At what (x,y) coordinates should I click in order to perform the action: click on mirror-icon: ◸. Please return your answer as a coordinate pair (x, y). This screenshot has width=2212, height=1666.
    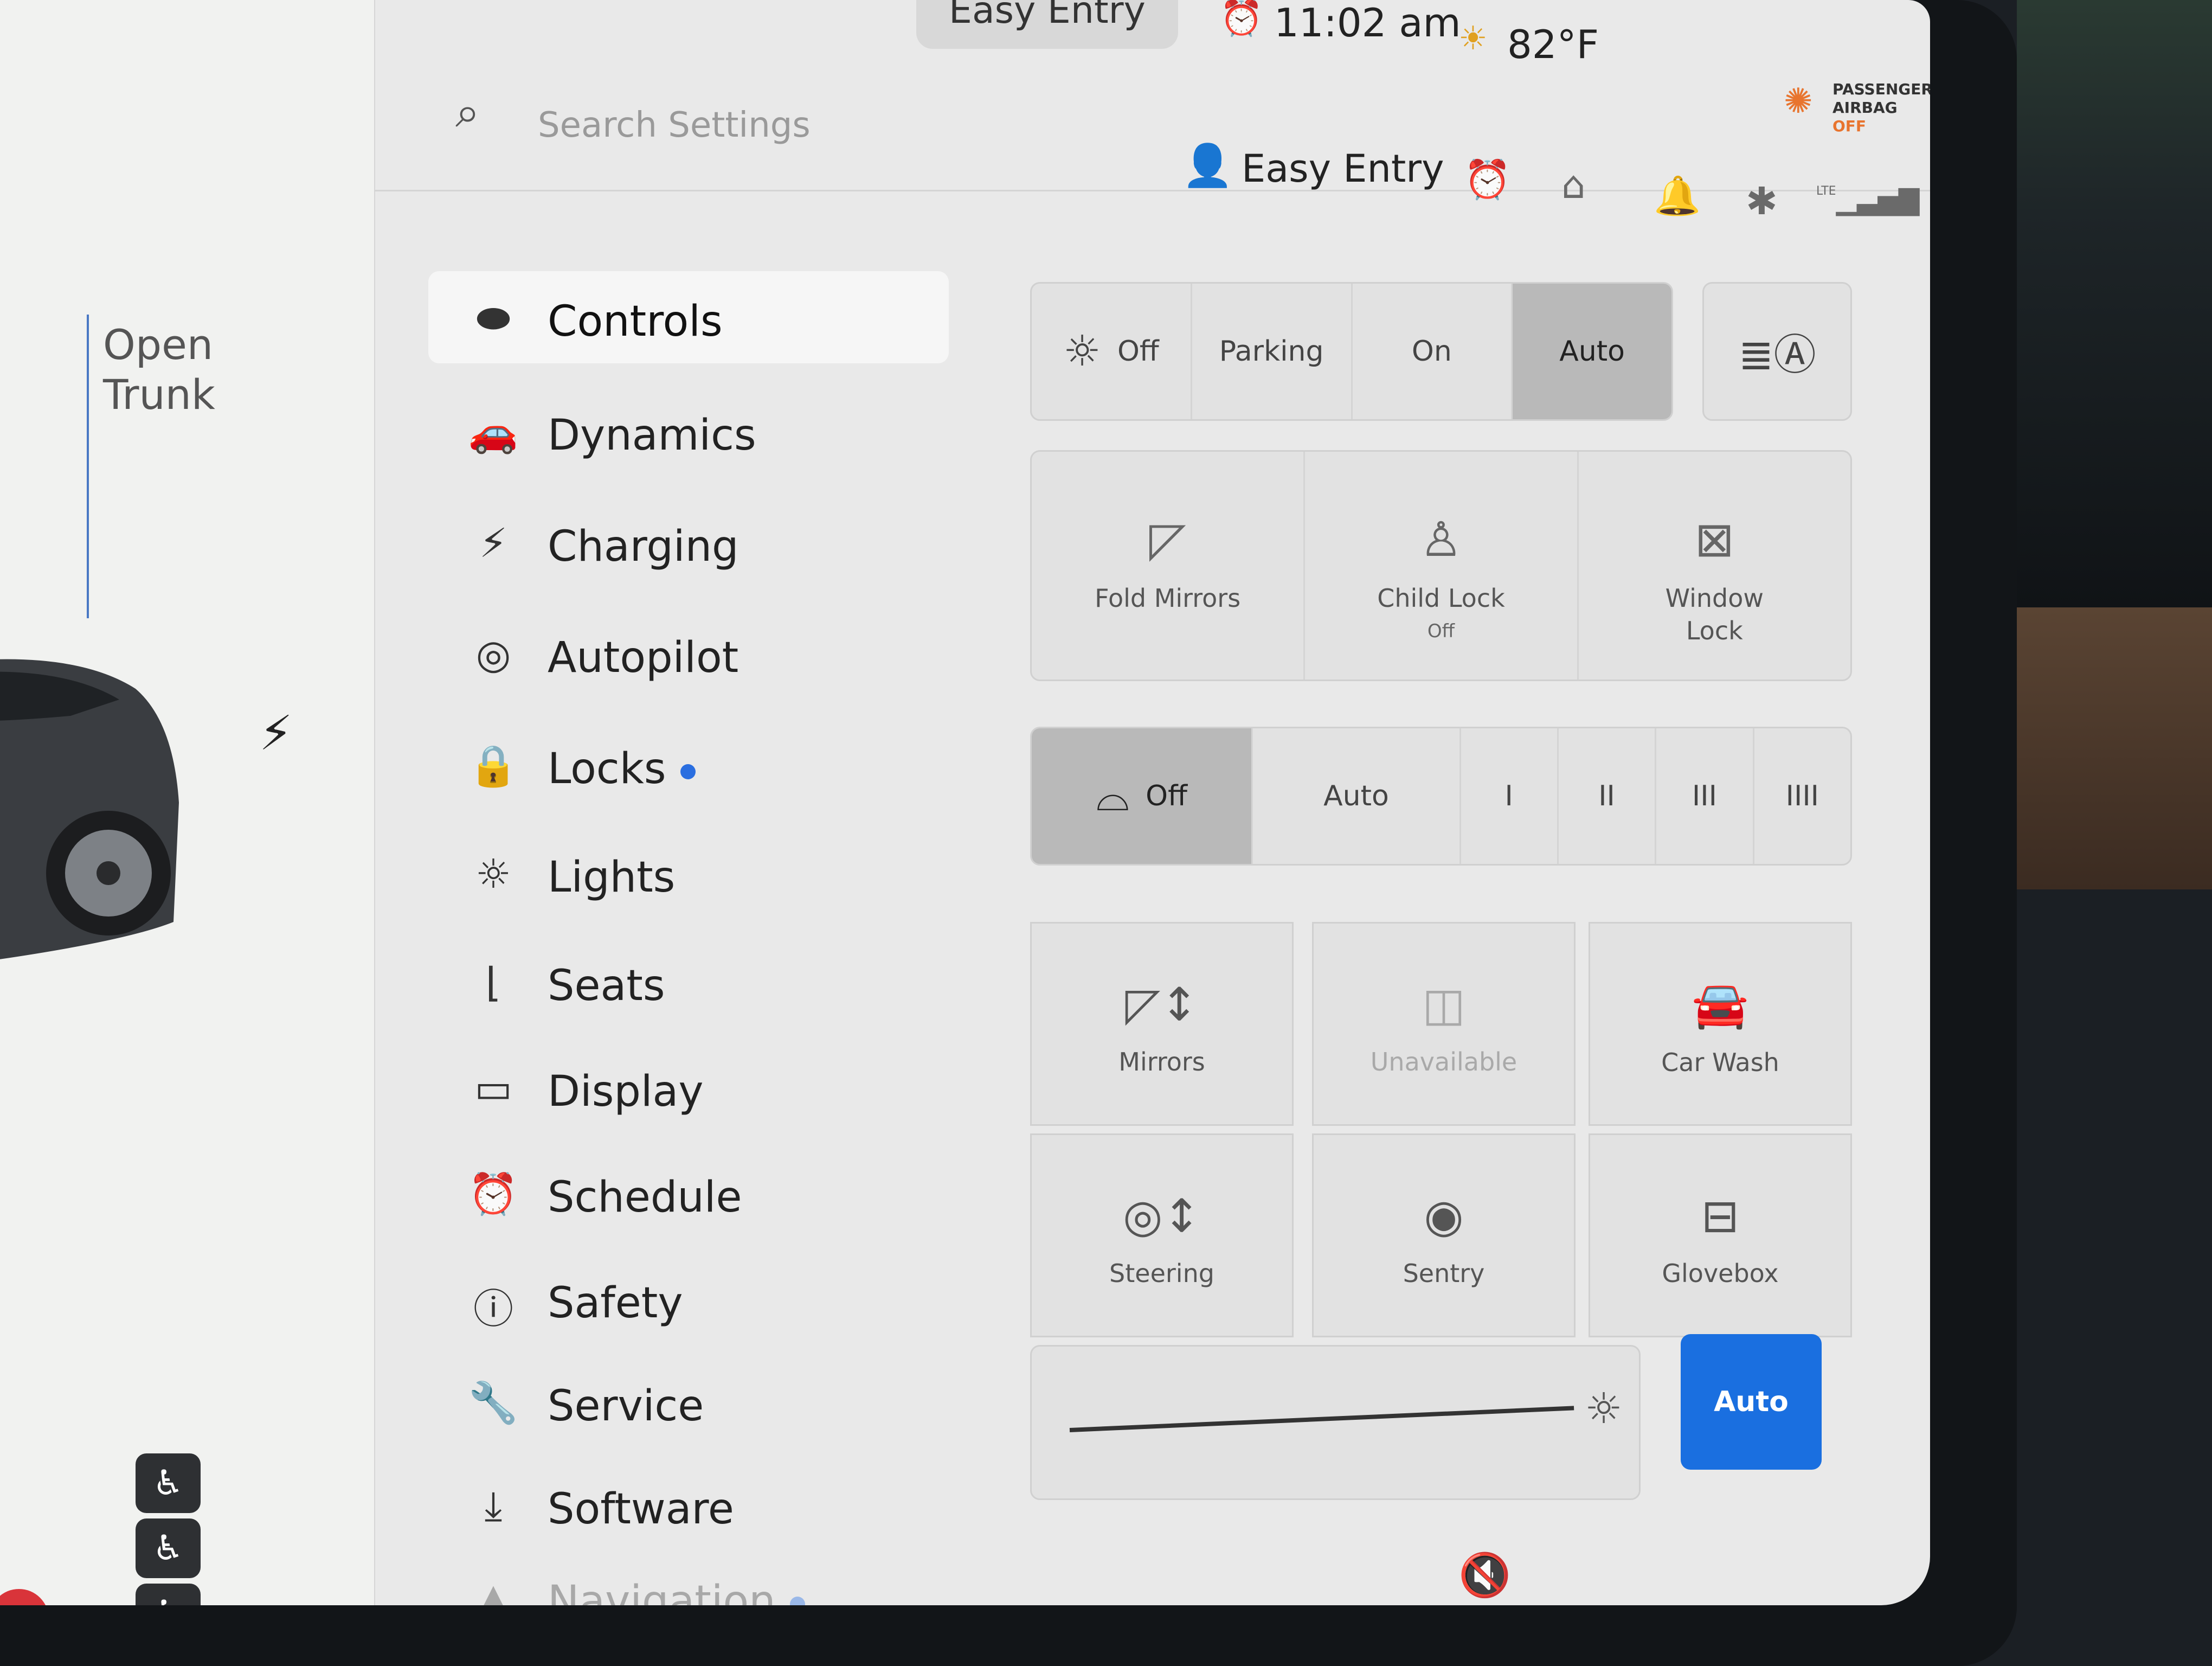
    Looking at the image, I should click on (1167, 539).